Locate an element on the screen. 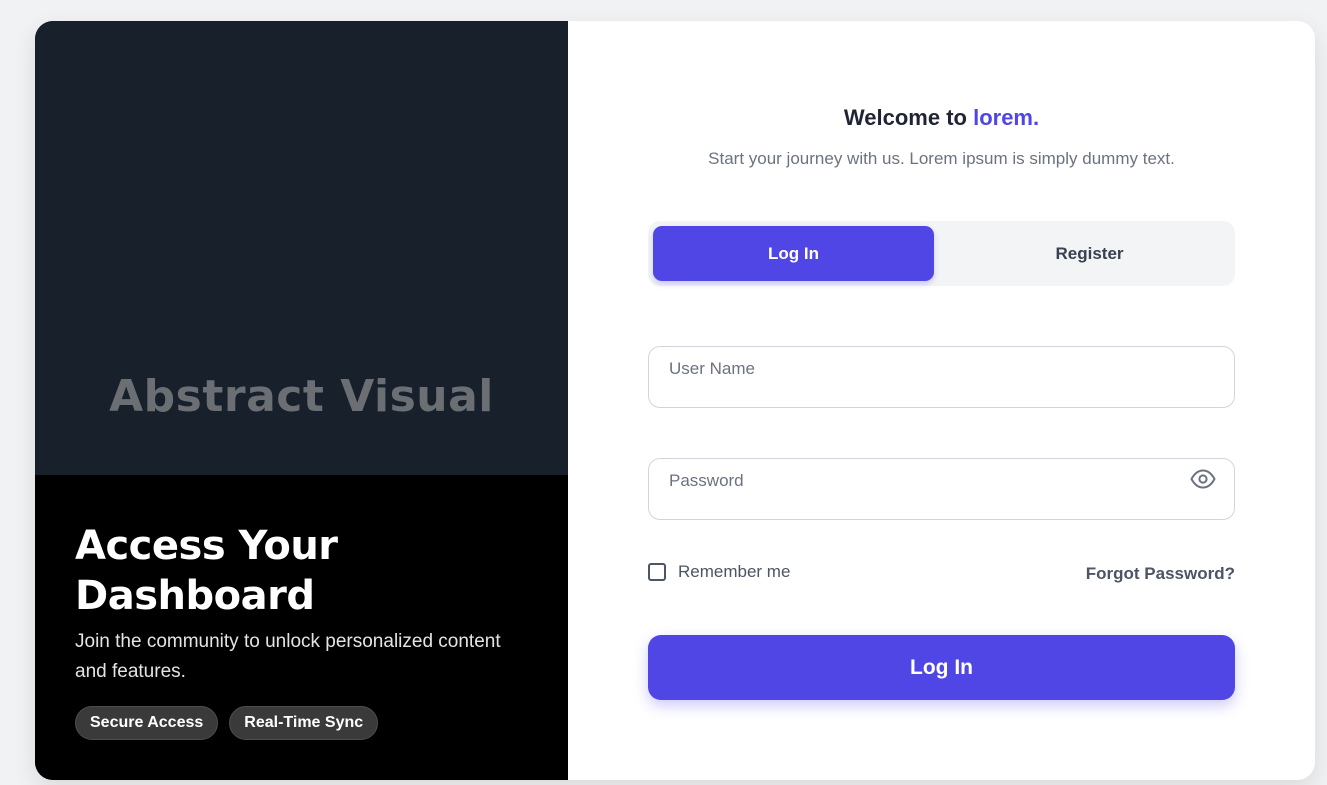 The width and height of the screenshot is (1327, 785). login-submit-button: Log In is located at coordinates (941, 667).